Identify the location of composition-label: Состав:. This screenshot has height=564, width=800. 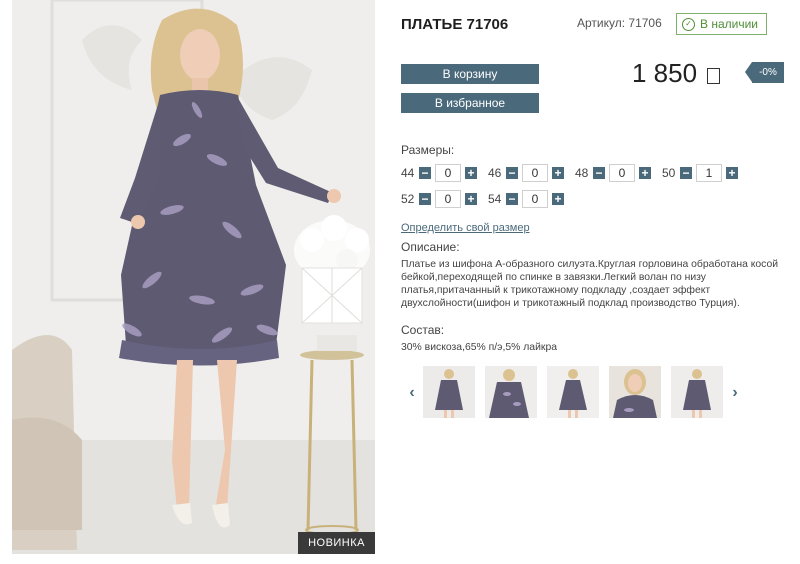
(423, 330).